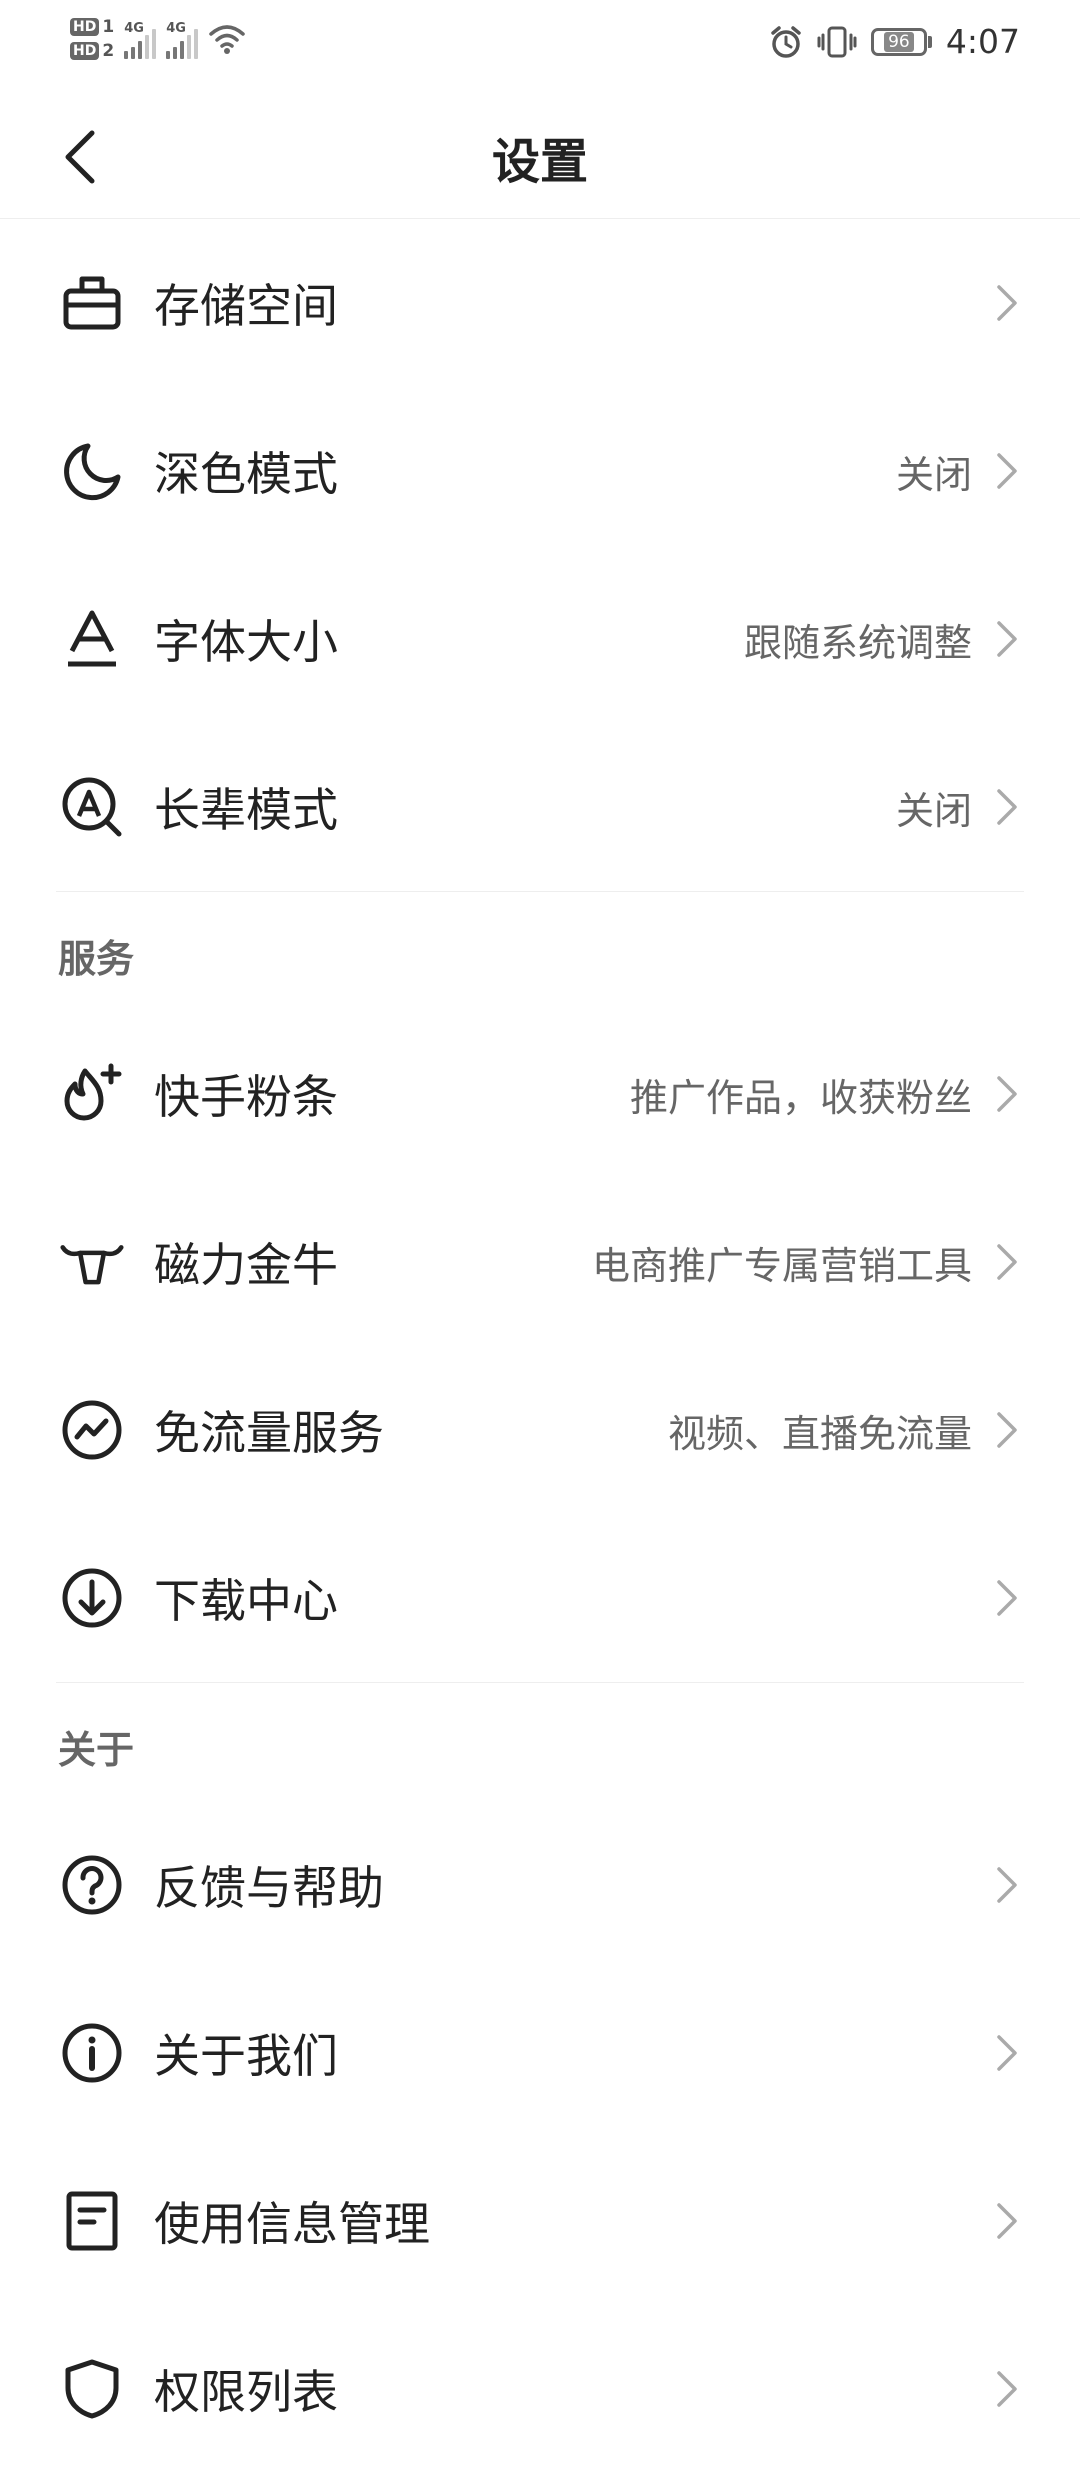  Describe the element at coordinates (140, 39) in the screenshot. I see `signal-1-icon: 4G` at that location.